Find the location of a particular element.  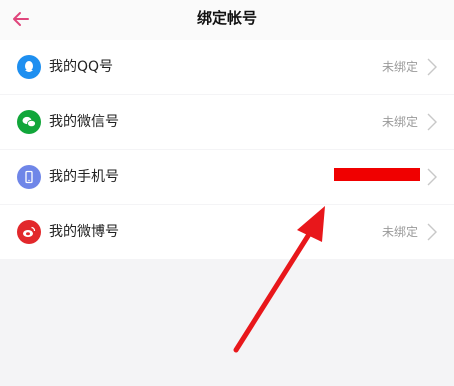

account-label: 我的QQ号 is located at coordinates (81, 67).